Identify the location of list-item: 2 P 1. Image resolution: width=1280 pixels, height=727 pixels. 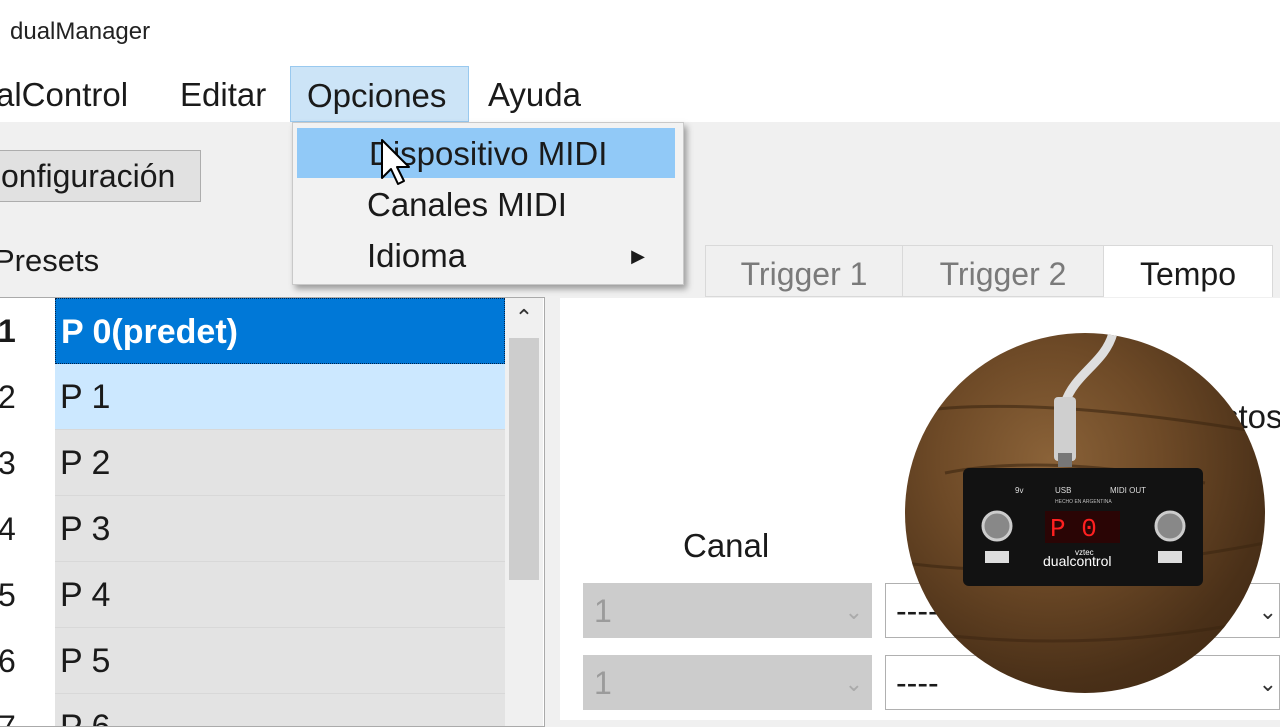
(252, 397).